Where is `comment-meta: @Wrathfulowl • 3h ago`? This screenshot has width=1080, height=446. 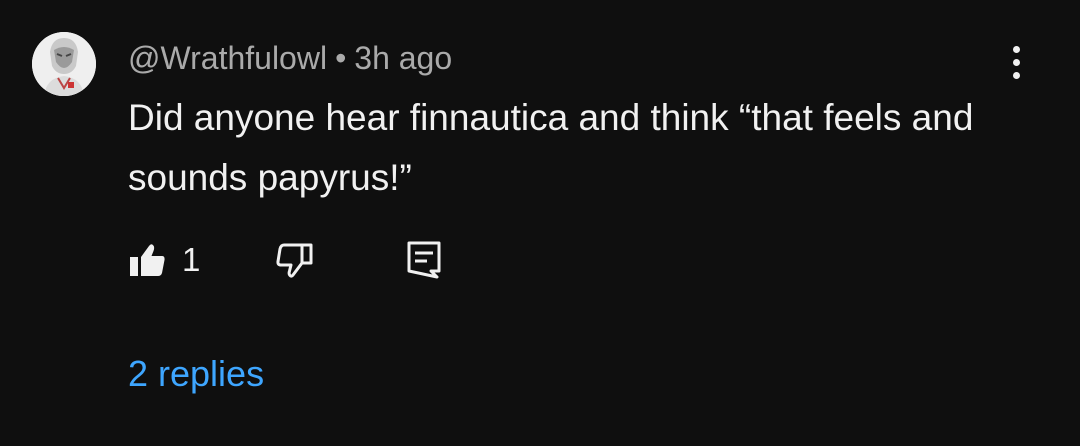 comment-meta: @Wrathfulowl • 3h ago is located at coordinates (290, 58).